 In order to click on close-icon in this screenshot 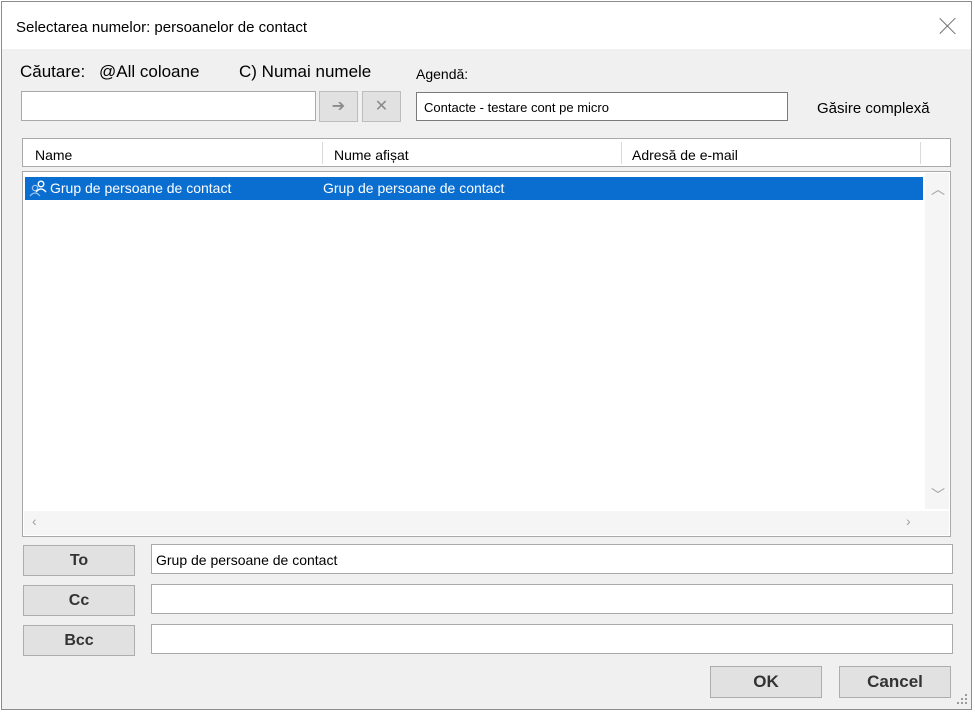, I will do `click(948, 26)`.